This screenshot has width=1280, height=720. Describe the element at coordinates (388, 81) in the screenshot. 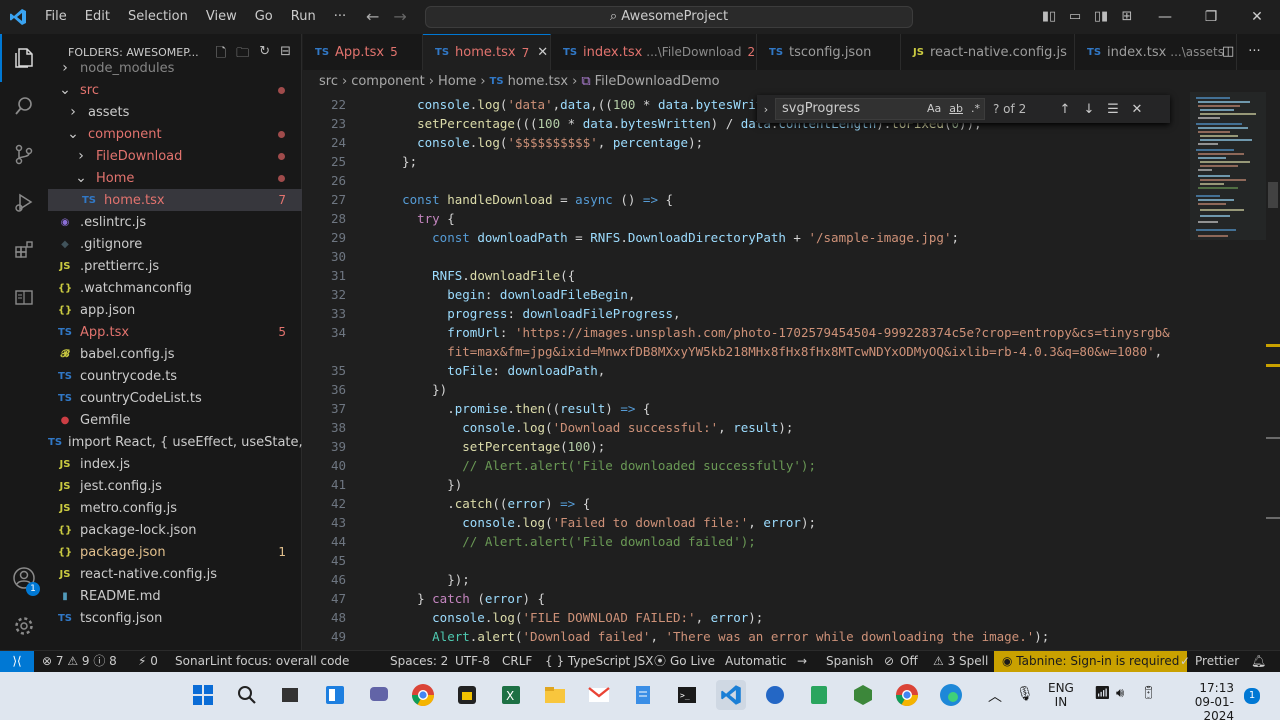

I see `breadcrumb-component: component` at that location.